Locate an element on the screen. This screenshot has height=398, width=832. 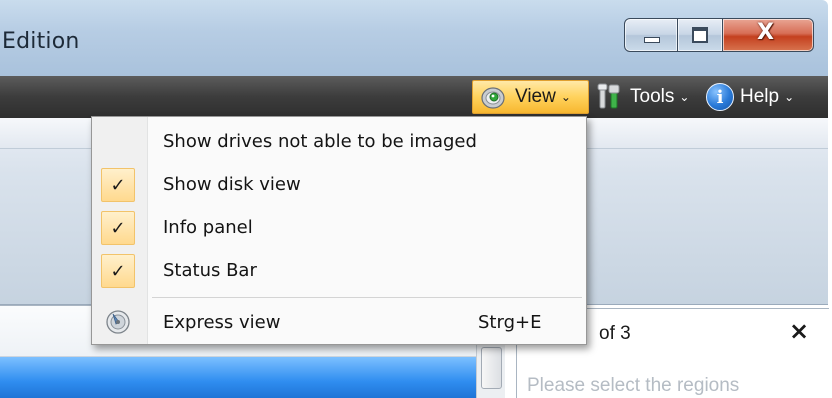
menu-item-label: Info panel is located at coordinates (208, 227).